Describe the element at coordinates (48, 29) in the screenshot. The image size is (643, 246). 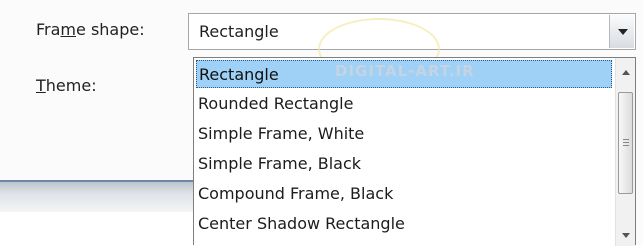
I see `frame-shape-label-part1: Fra` at that location.